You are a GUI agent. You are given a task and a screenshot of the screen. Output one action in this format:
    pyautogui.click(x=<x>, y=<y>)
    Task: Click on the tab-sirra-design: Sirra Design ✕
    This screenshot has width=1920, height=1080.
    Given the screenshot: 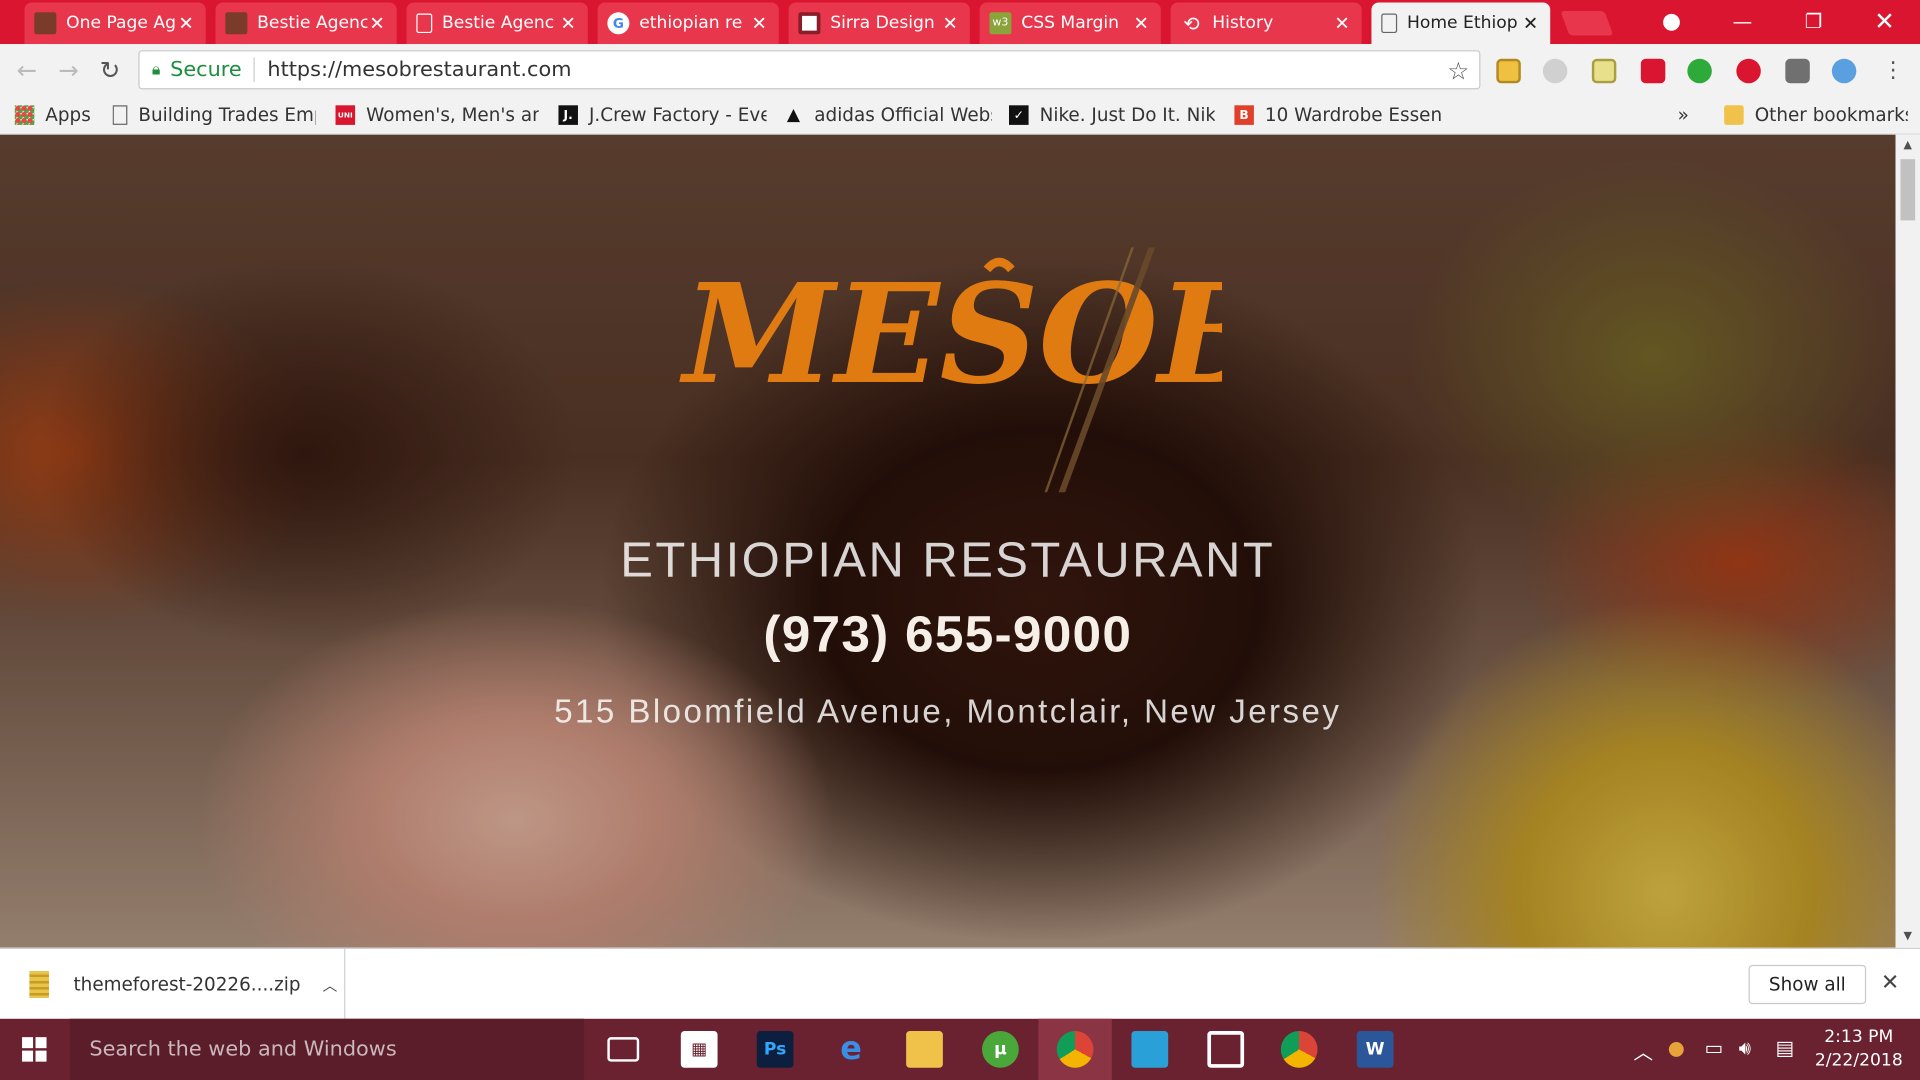 What is the action you would take?
    pyautogui.click(x=879, y=23)
    